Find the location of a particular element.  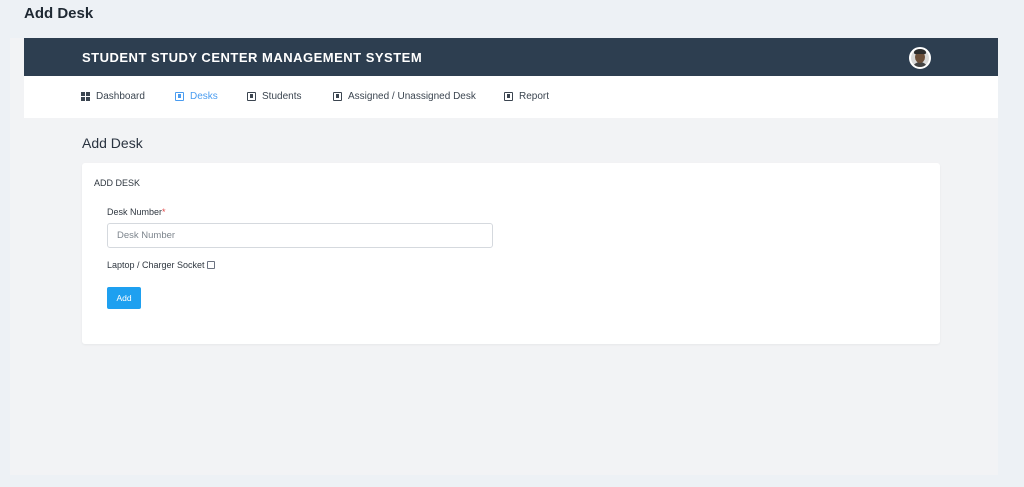

laptop-socket-checkbox is located at coordinates (210, 265).